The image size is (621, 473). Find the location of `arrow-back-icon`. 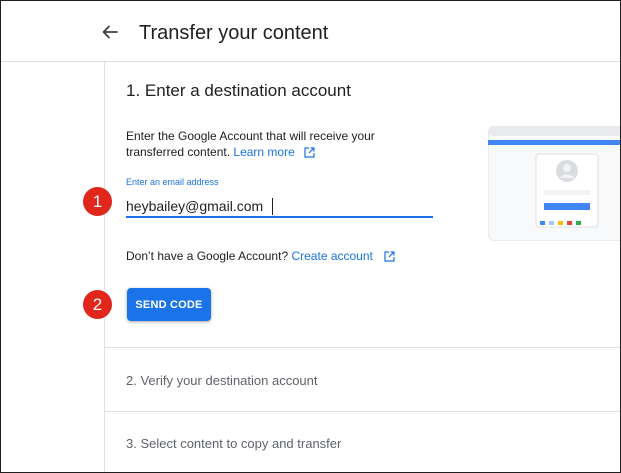

arrow-back-icon is located at coordinates (110, 32).